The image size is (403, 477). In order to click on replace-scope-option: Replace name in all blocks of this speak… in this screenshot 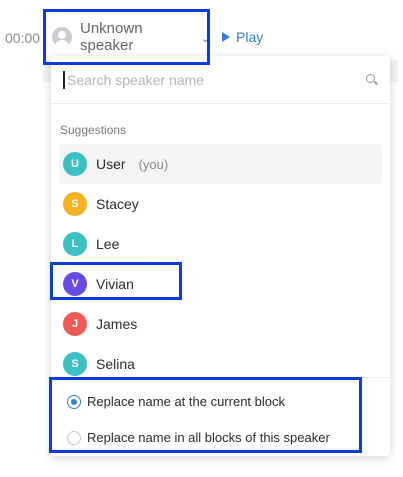, I will do `click(228, 437)`.